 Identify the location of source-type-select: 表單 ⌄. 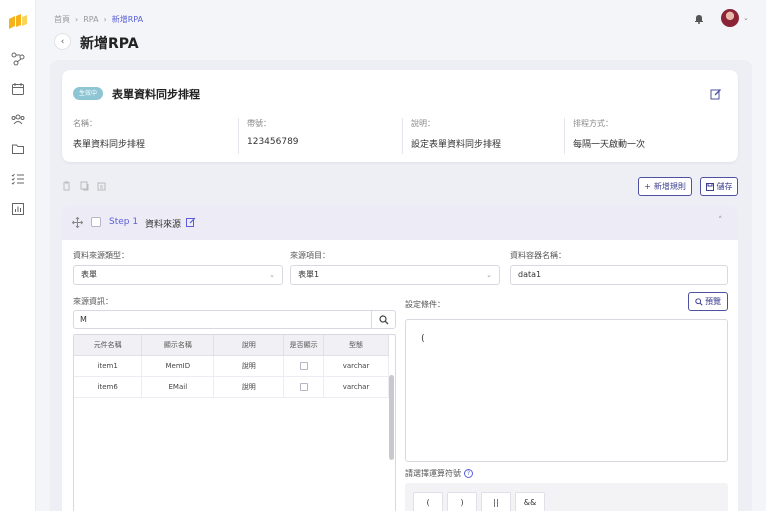
(178, 275).